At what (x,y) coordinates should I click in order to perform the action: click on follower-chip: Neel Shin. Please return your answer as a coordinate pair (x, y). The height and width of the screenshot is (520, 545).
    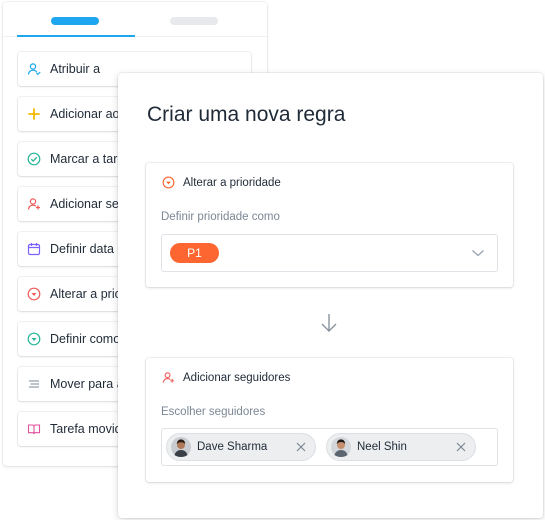
    Looking at the image, I should click on (401, 447).